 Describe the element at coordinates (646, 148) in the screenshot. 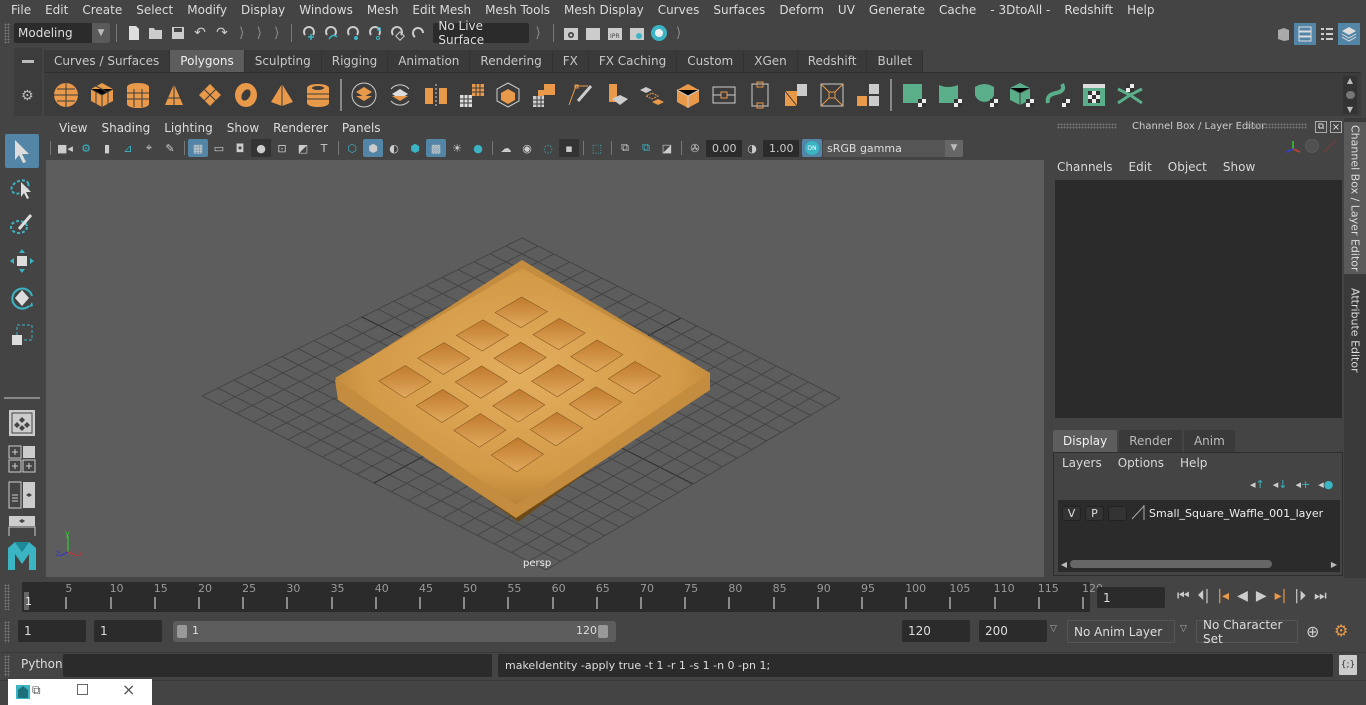

I see `xray-active-components-icon: ⧉` at that location.